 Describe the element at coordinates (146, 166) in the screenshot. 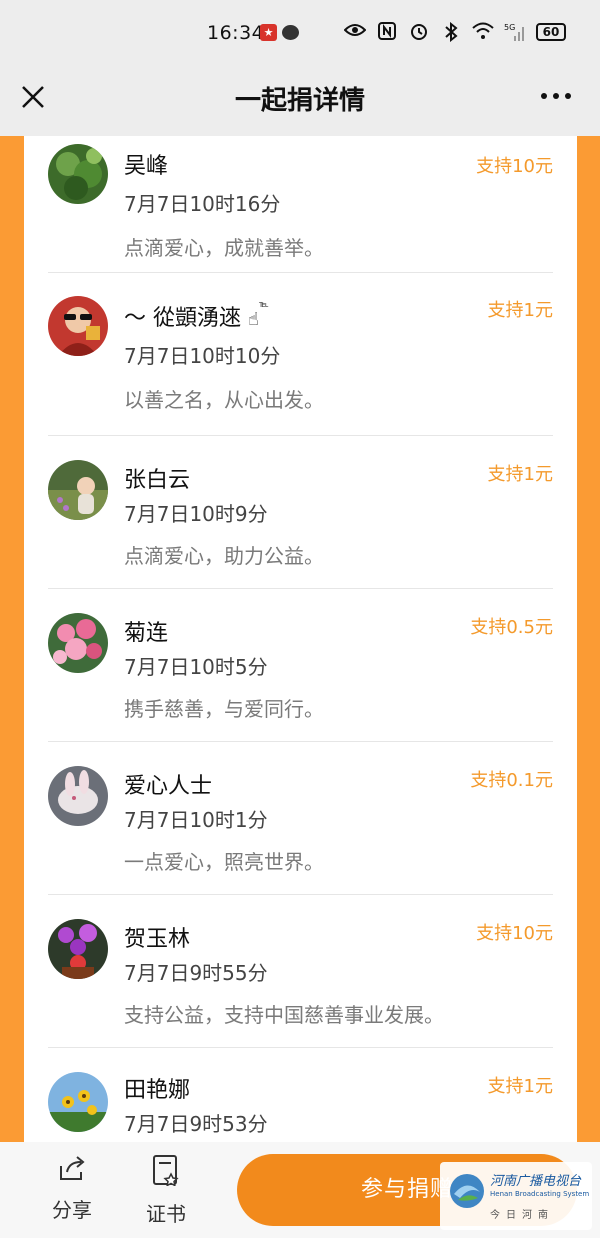

I see `donor-name: 吴峰` at that location.